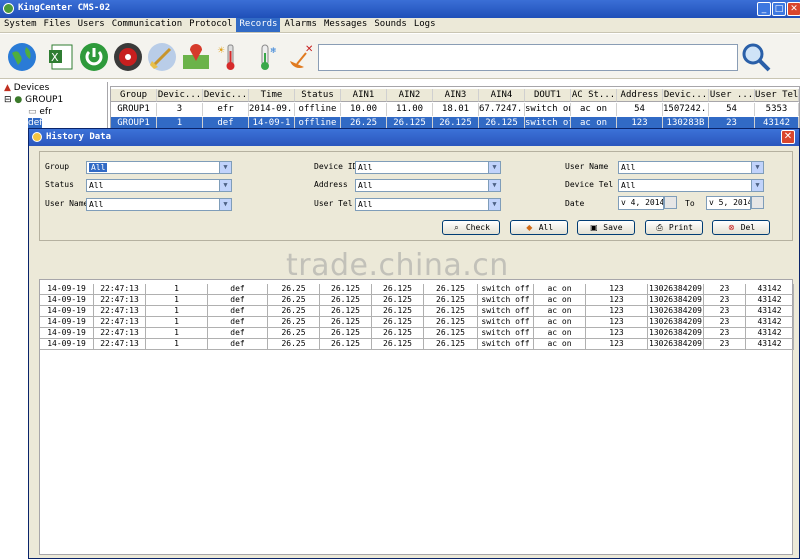  What do you see at coordinates (22, 57) in the screenshot?
I see `globe-icon` at bounding box center [22, 57].